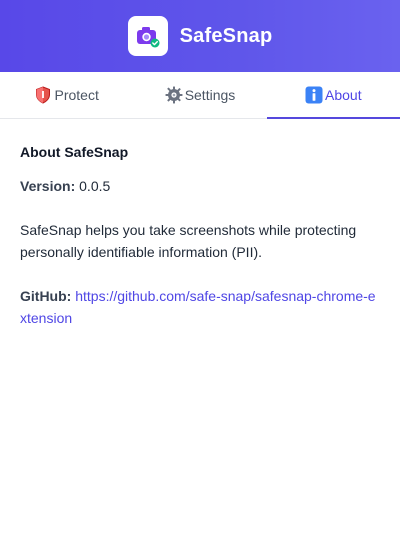 The width and height of the screenshot is (400, 550). I want to click on tab-protect: Protect, so click(66, 95).